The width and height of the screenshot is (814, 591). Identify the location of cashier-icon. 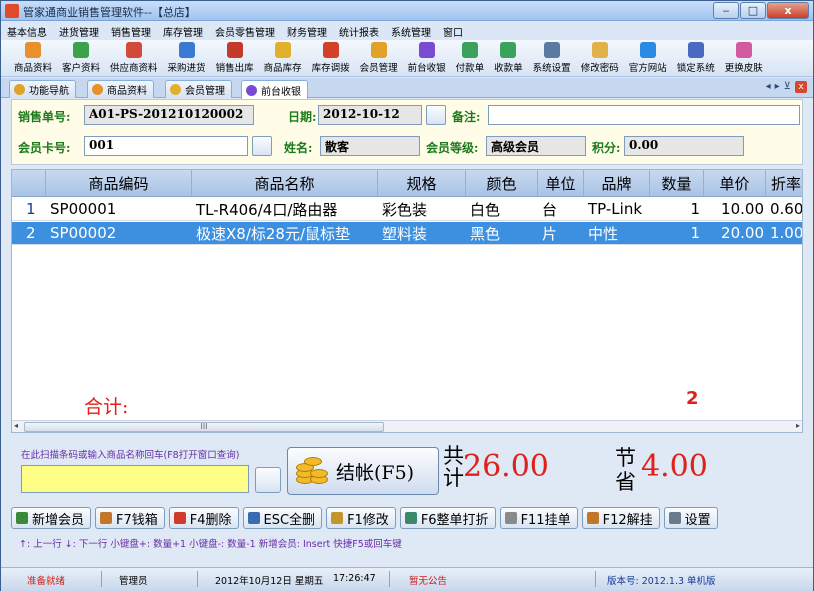
(251, 90).